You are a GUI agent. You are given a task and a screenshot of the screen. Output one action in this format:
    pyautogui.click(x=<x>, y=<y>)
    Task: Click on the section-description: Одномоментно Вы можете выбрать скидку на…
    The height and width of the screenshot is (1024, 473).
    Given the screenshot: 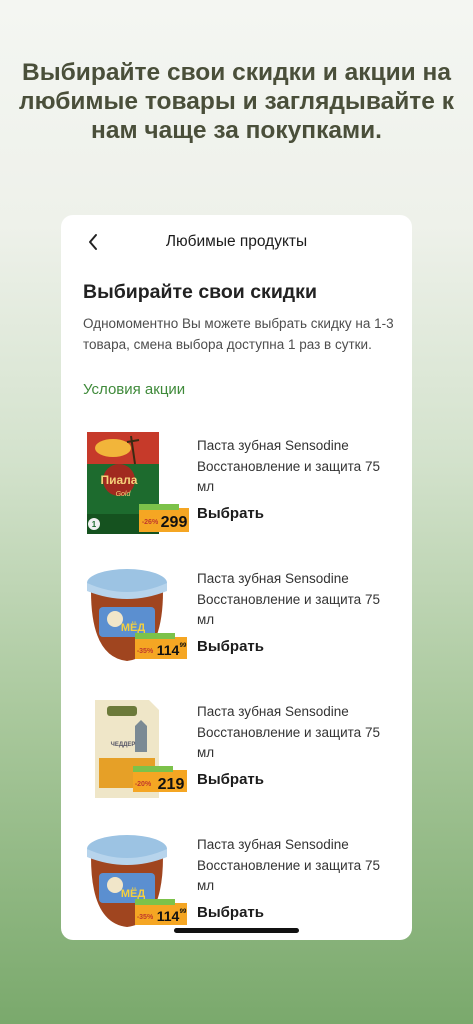 What is the action you would take?
    pyautogui.click(x=238, y=334)
    